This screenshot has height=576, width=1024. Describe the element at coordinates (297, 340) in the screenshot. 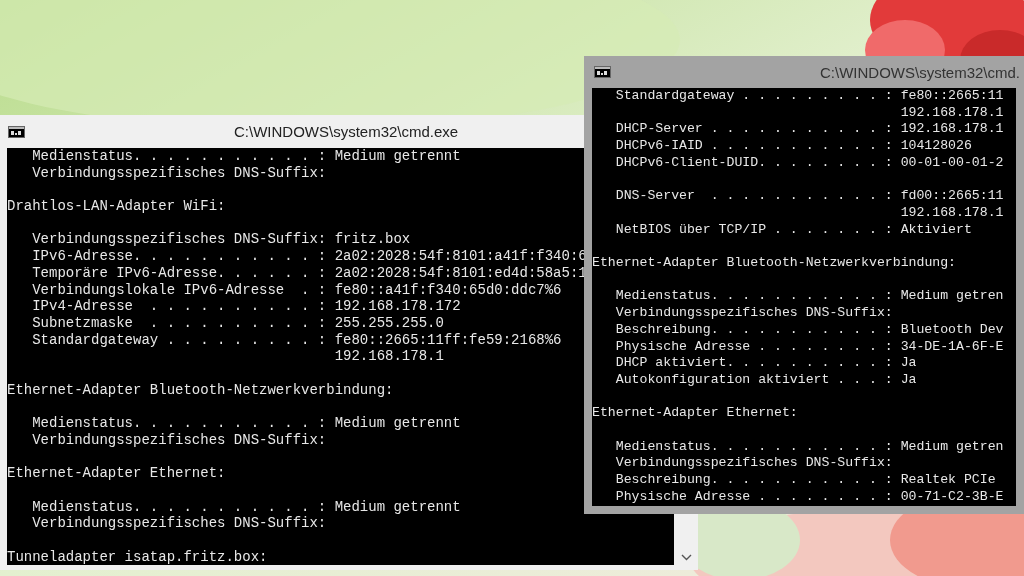

I see `console-line: Standardgateway . . . . . . . . . : fe80::2665:11ff:fe59:2168%6` at that location.